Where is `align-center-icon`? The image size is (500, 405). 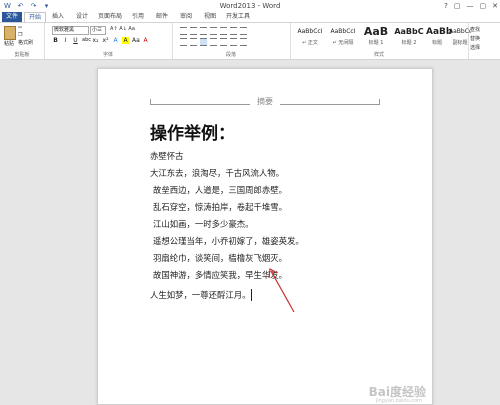 align-center-icon is located at coordinates (193, 42).